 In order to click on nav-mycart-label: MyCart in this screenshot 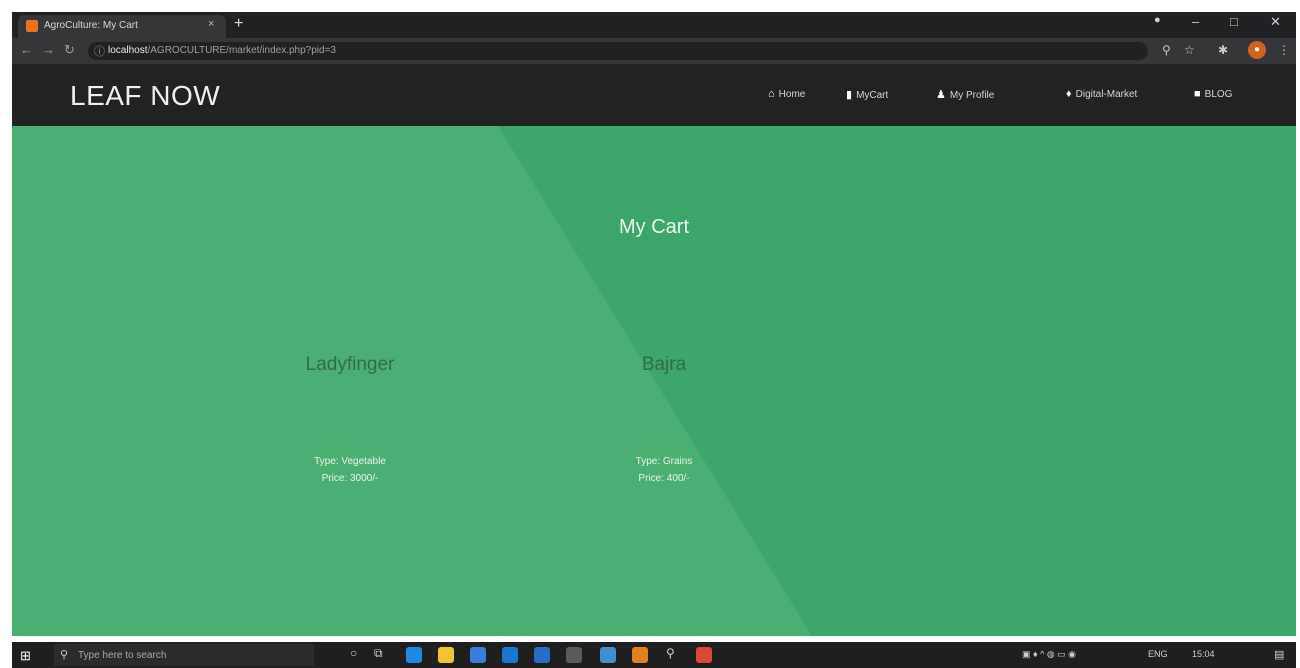, I will do `click(872, 95)`.